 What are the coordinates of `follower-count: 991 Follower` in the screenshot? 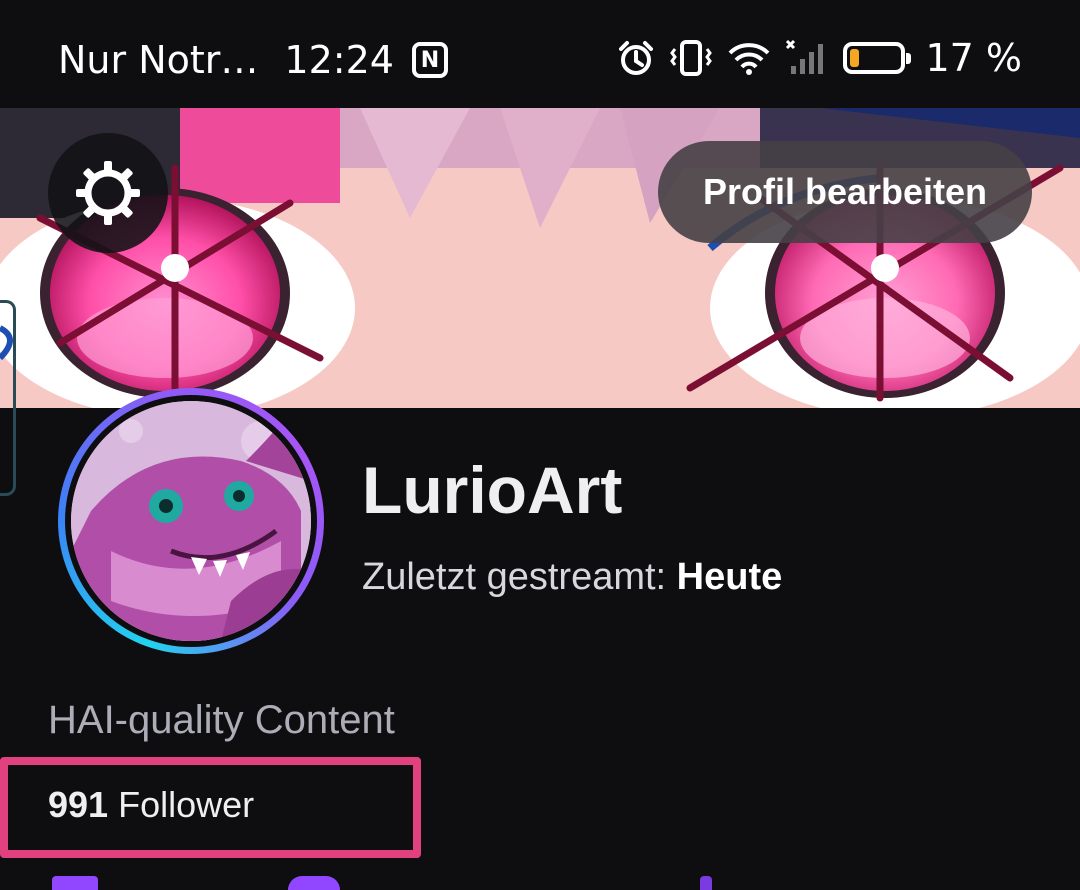 It's located at (151, 805).